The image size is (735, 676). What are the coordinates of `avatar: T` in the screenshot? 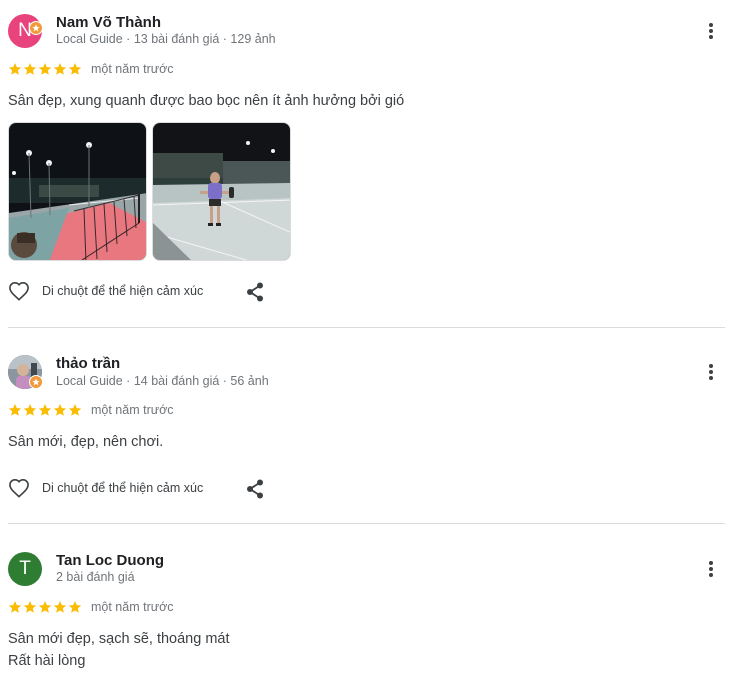 It's located at (25, 569).